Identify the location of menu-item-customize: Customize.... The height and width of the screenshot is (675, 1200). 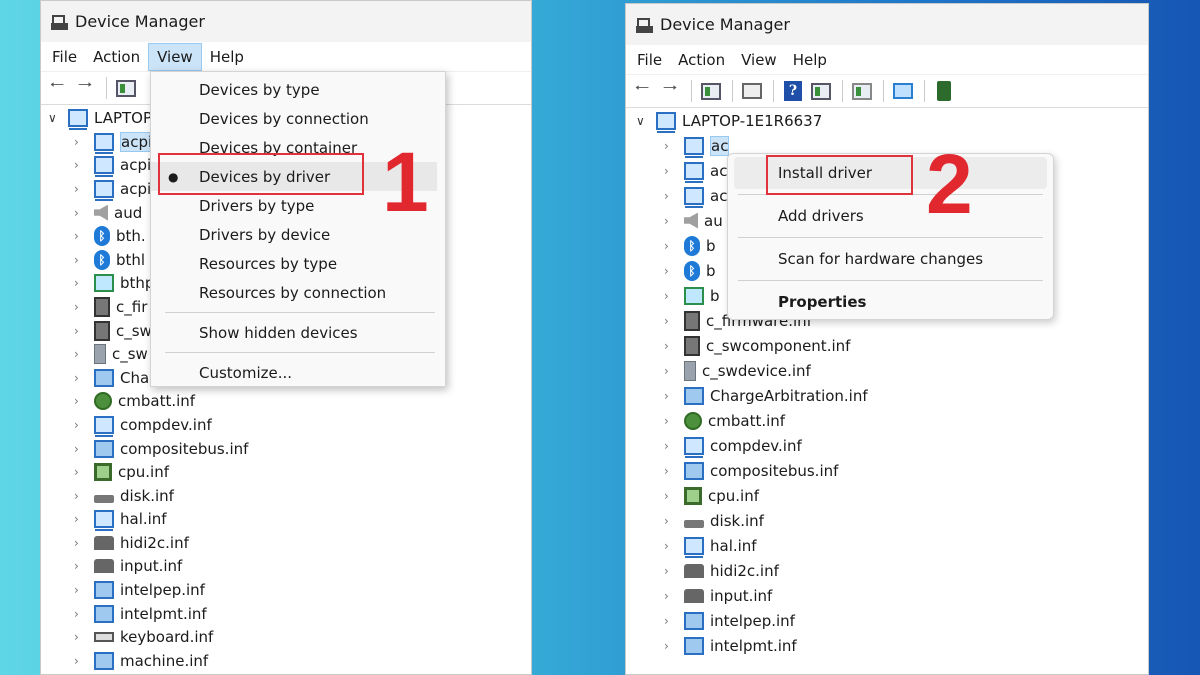
(298, 372).